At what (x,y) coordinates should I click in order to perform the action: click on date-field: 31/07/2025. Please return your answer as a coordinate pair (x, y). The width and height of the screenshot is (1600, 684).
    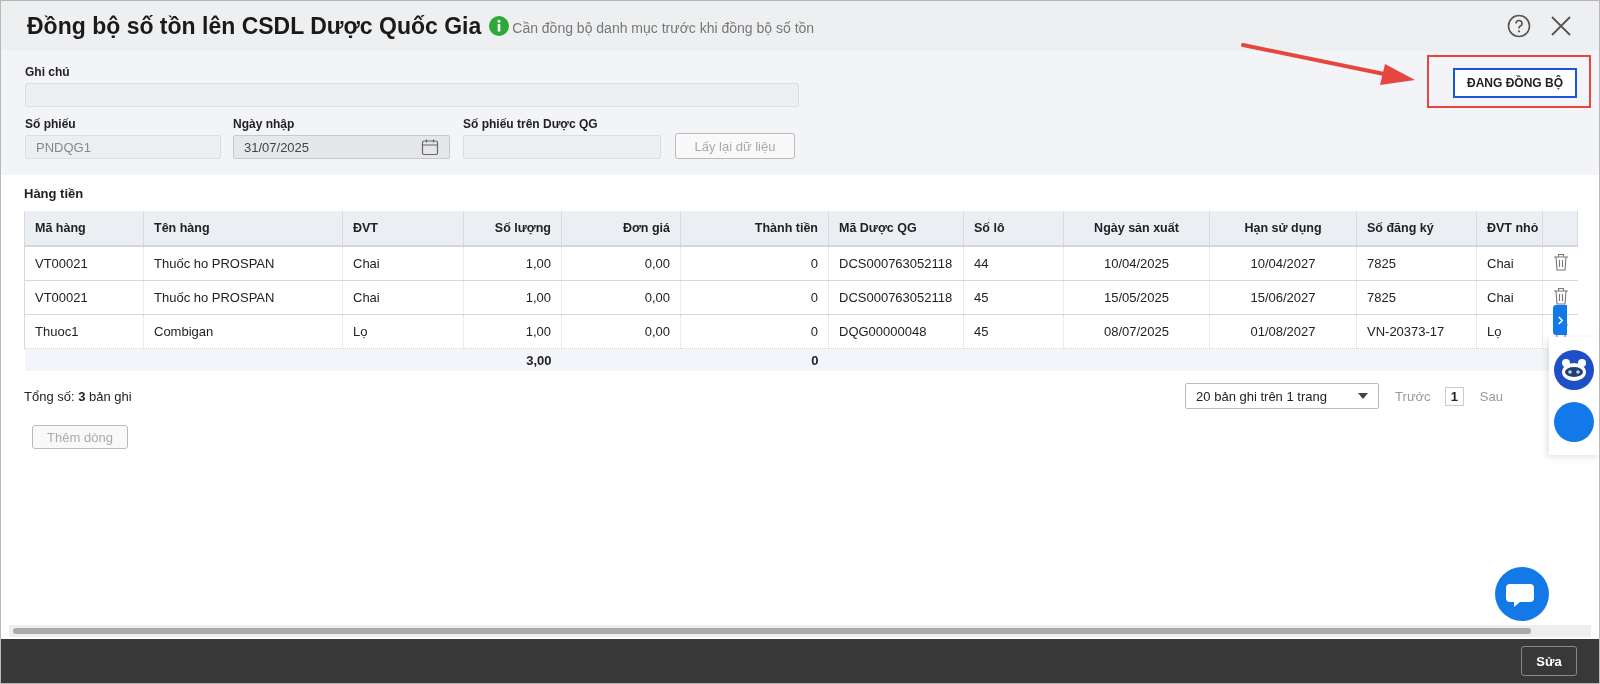
    Looking at the image, I should click on (341, 147).